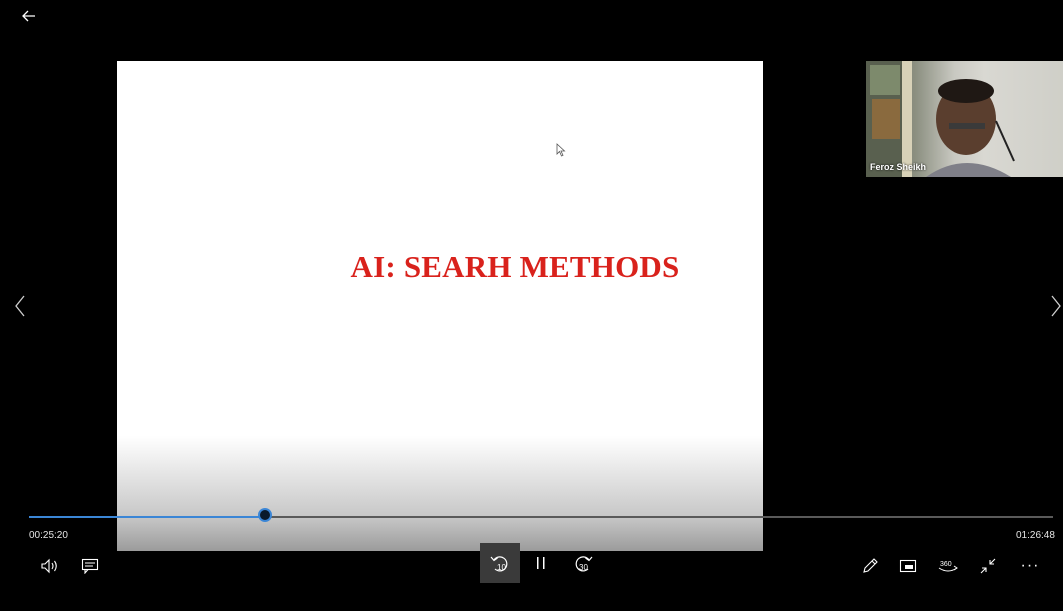 The image size is (1063, 611). Describe the element at coordinates (50, 566) in the screenshot. I see `volume-icon` at that location.